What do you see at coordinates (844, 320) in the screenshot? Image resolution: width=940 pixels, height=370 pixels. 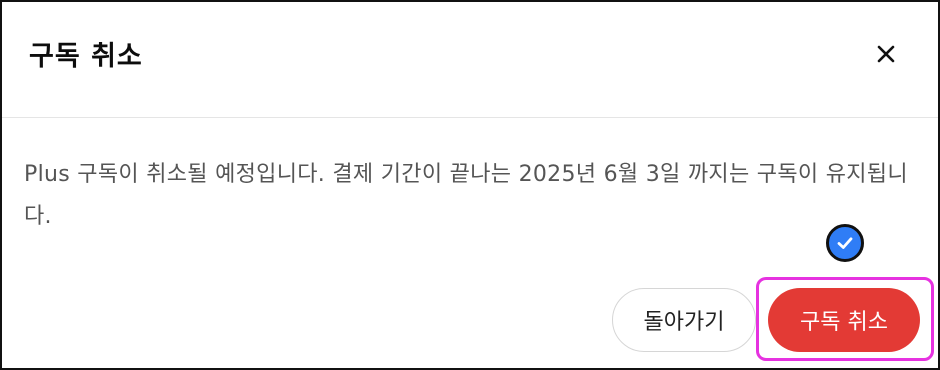 I see `confirm-cancel-subscription-button: 구독 취소` at bounding box center [844, 320].